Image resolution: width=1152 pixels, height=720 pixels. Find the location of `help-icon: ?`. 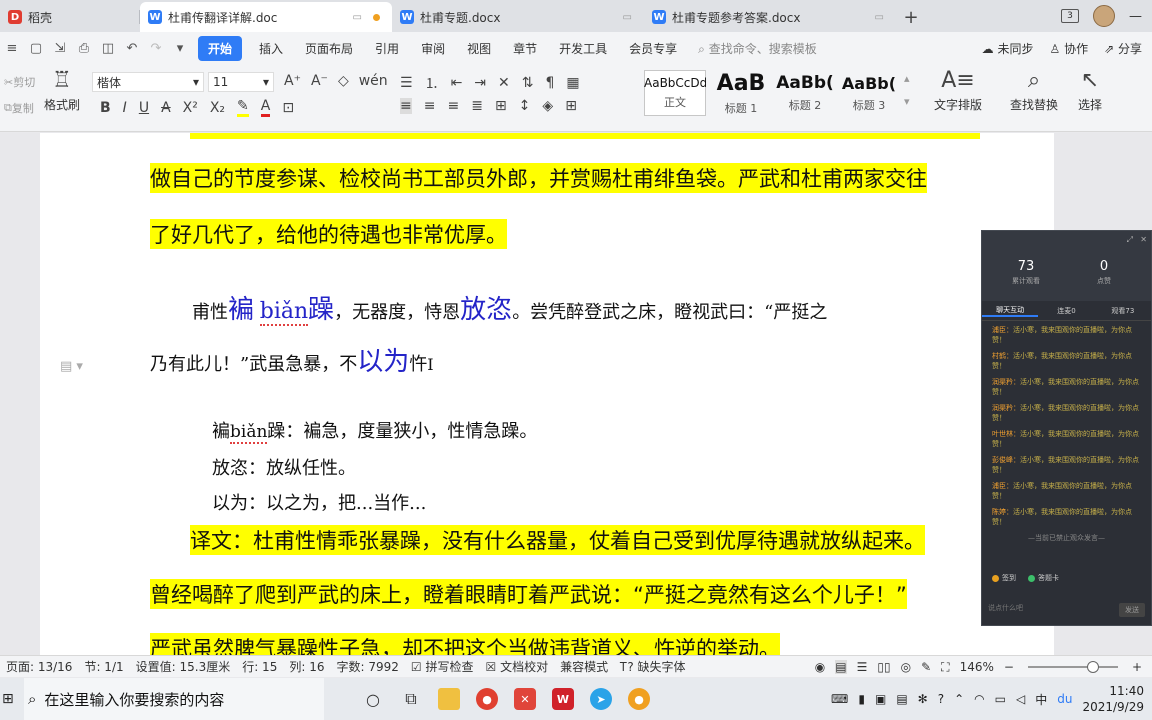

help-icon: ? is located at coordinates (941, 699).